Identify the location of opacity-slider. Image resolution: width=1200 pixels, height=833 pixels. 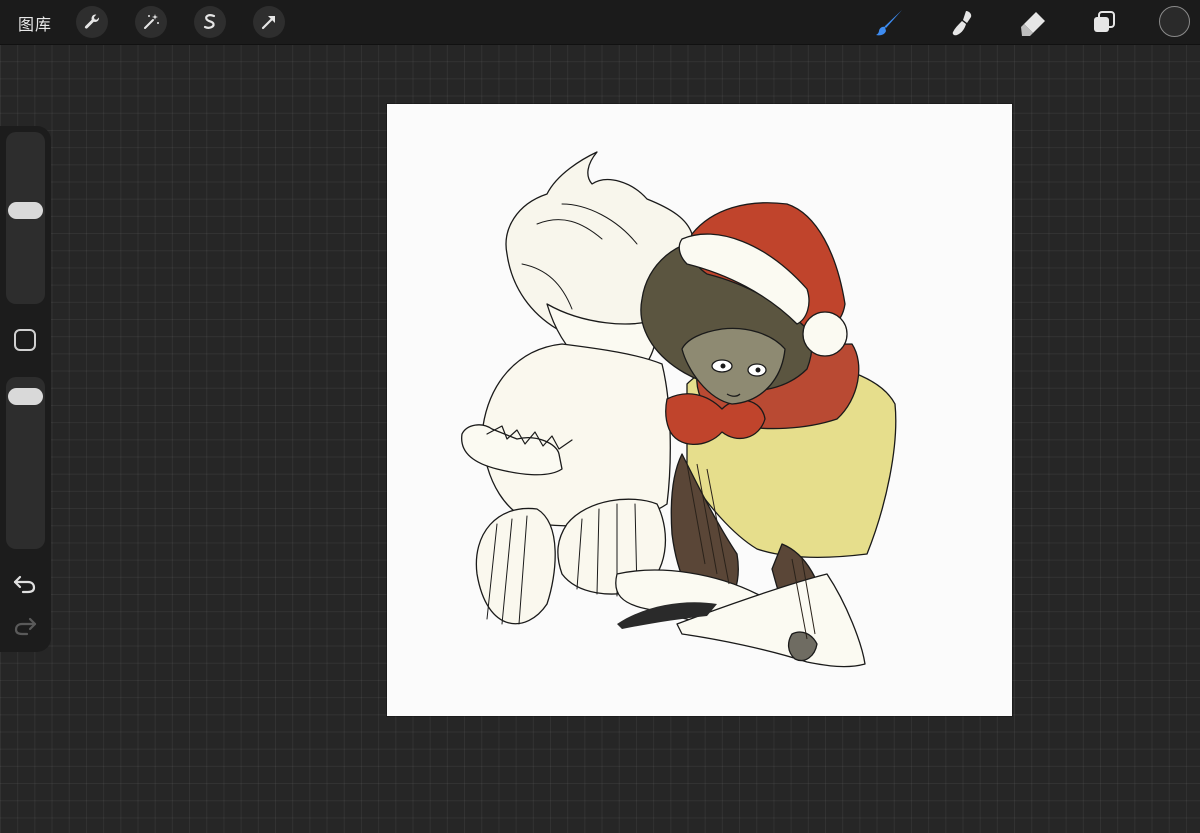
(25, 463).